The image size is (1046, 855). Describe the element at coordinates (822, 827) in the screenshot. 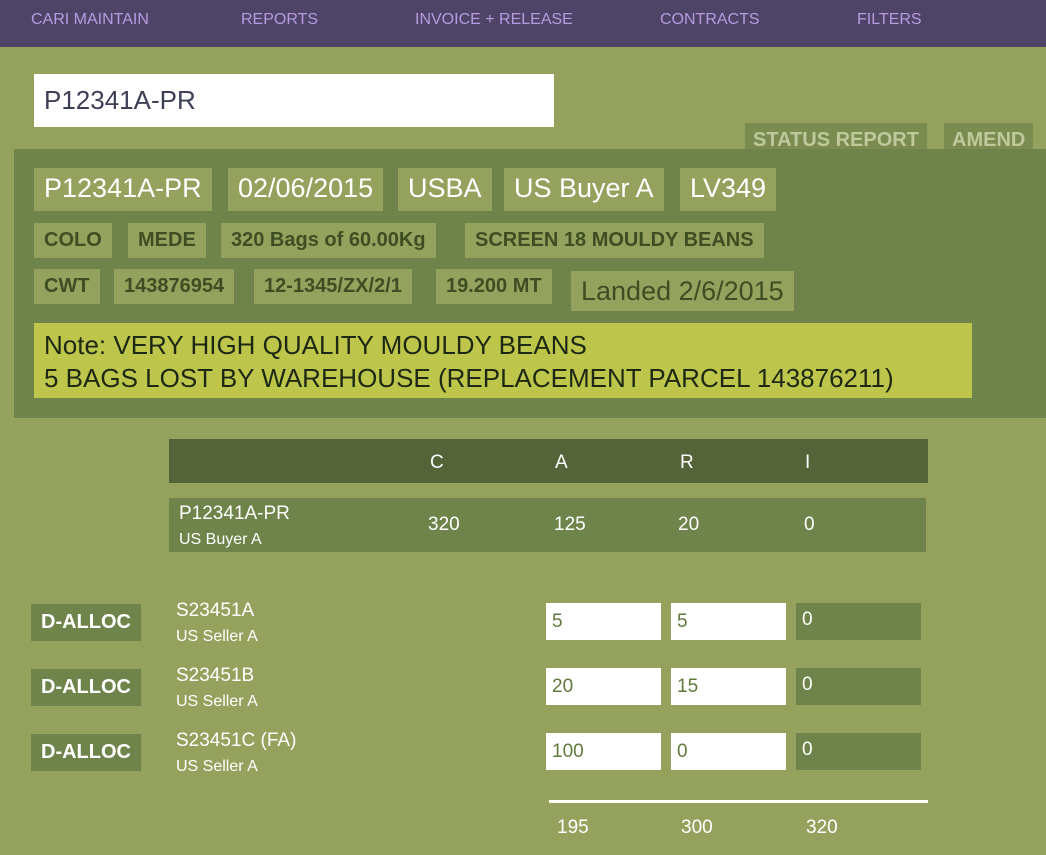

I see `total-i: 320` at that location.